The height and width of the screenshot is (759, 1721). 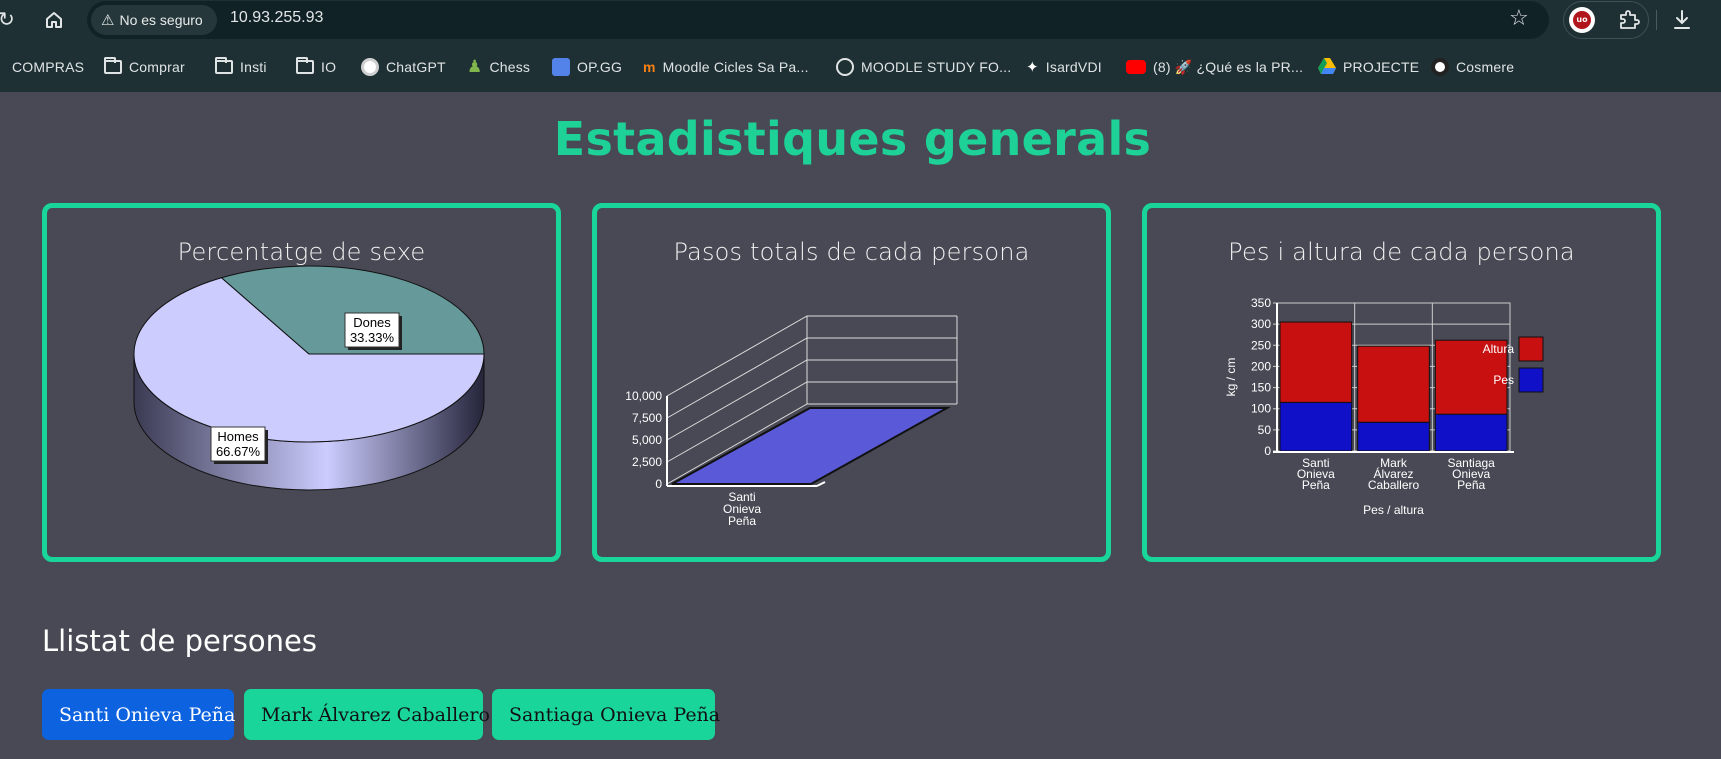 What do you see at coordinates (238, 436) in the screenshot?
I see `label-name: Homes` at bounding box center [238, 436].